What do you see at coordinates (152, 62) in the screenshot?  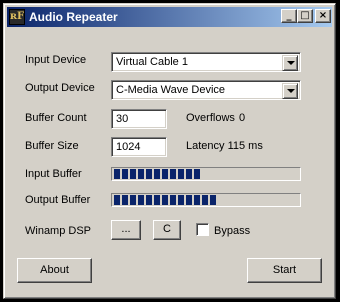 I see `input-device-value: Virtual Cable 1` at bounding box center [152, 62].